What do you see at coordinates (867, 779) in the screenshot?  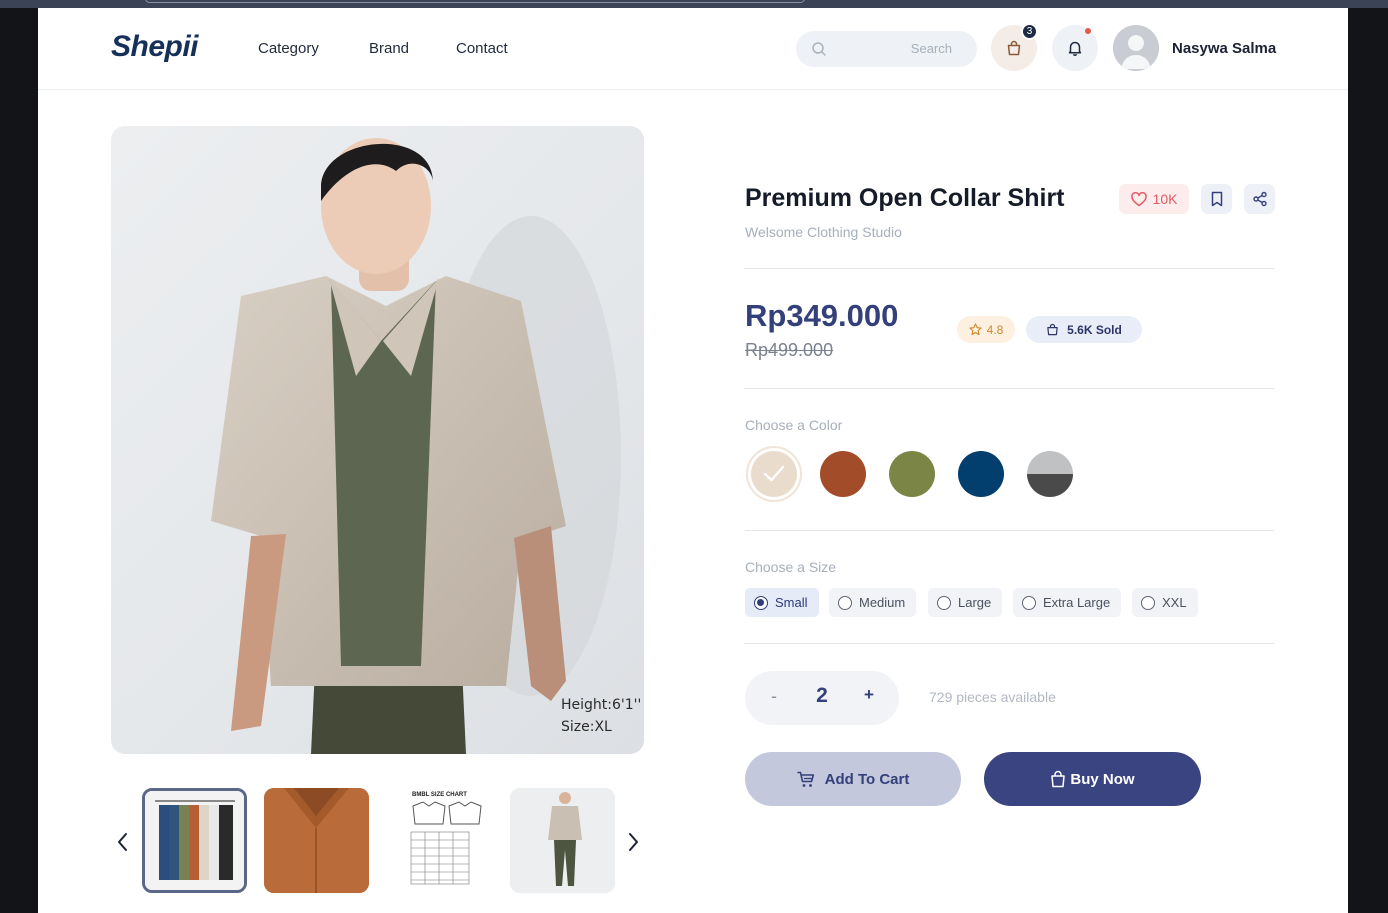 I see `add-to-cart-label: Add To Cart` at bounding box center [867, 779].